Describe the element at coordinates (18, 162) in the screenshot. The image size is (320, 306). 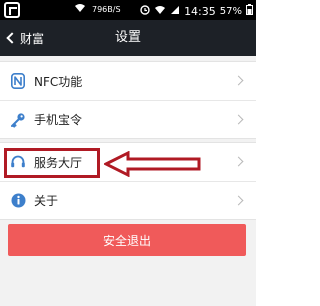
I see `headset-icon` at that location.